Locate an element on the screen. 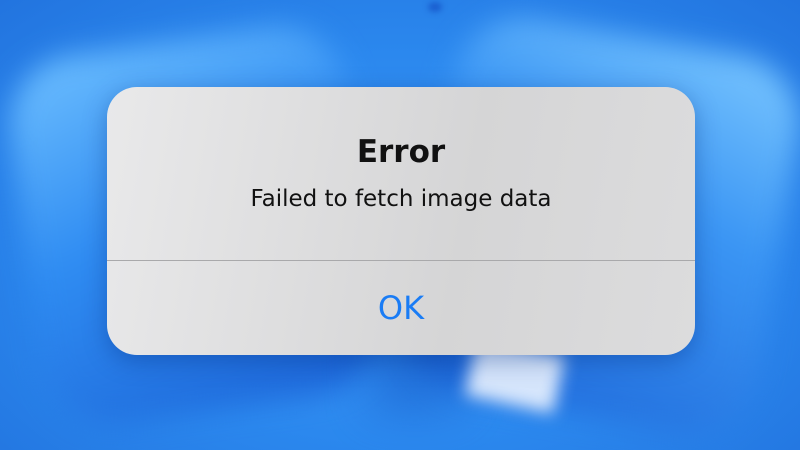 The image size is (800, 450). alert-message: Failed to fetch image data is located at coordinates (401, 199).